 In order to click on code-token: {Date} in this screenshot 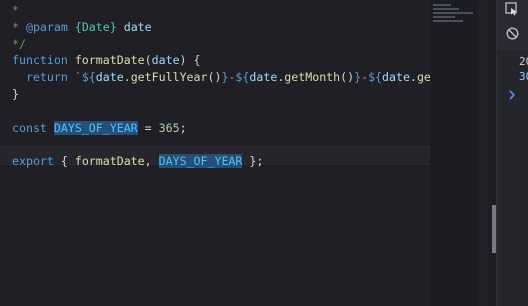, I will do `click(95, 26)`.